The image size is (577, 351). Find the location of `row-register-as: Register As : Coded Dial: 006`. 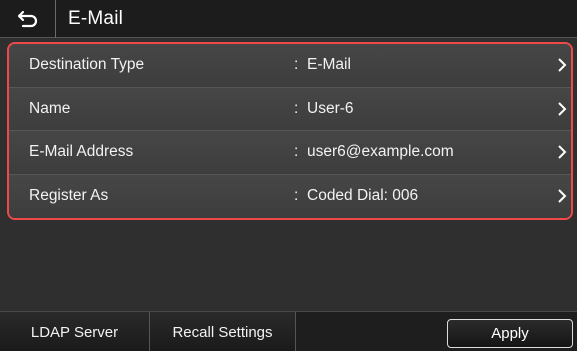

row-register-as: Register As : Coded Dial: 006 is located at coordinates (290, 196).